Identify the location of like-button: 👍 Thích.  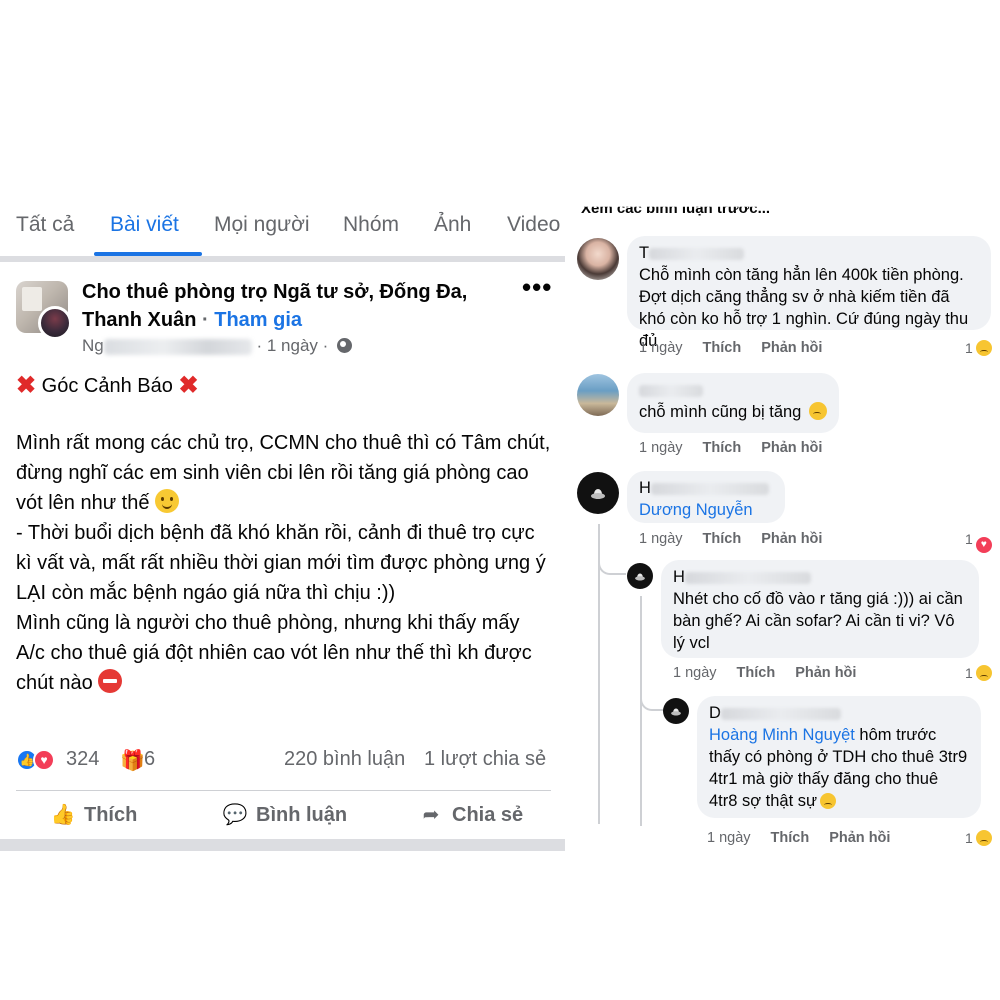
(94, 814).